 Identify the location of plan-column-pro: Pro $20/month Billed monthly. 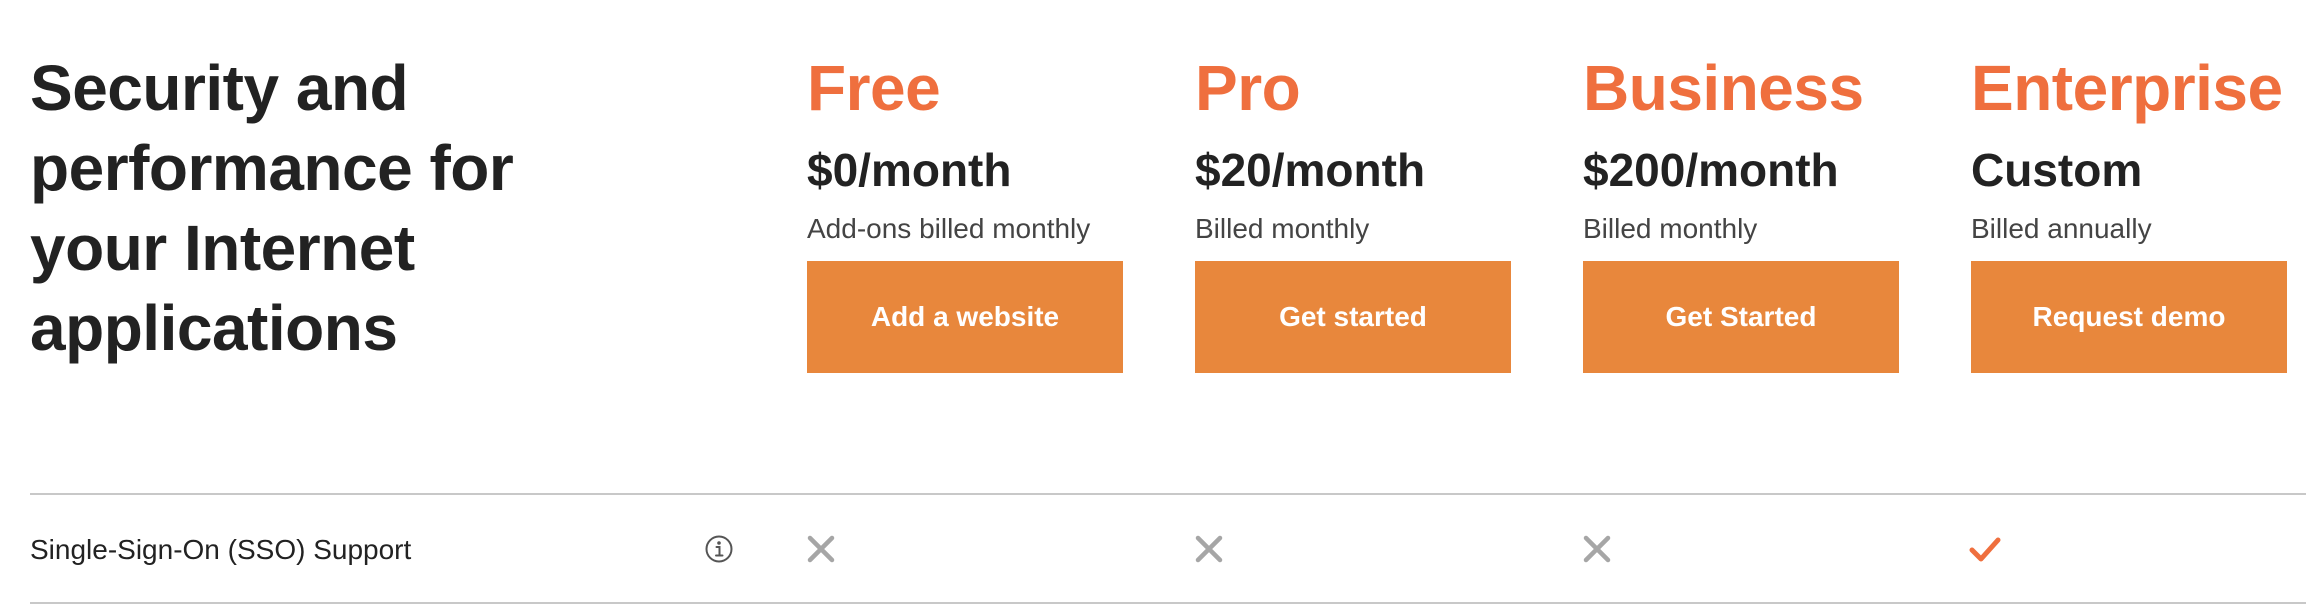
(1375, 147).